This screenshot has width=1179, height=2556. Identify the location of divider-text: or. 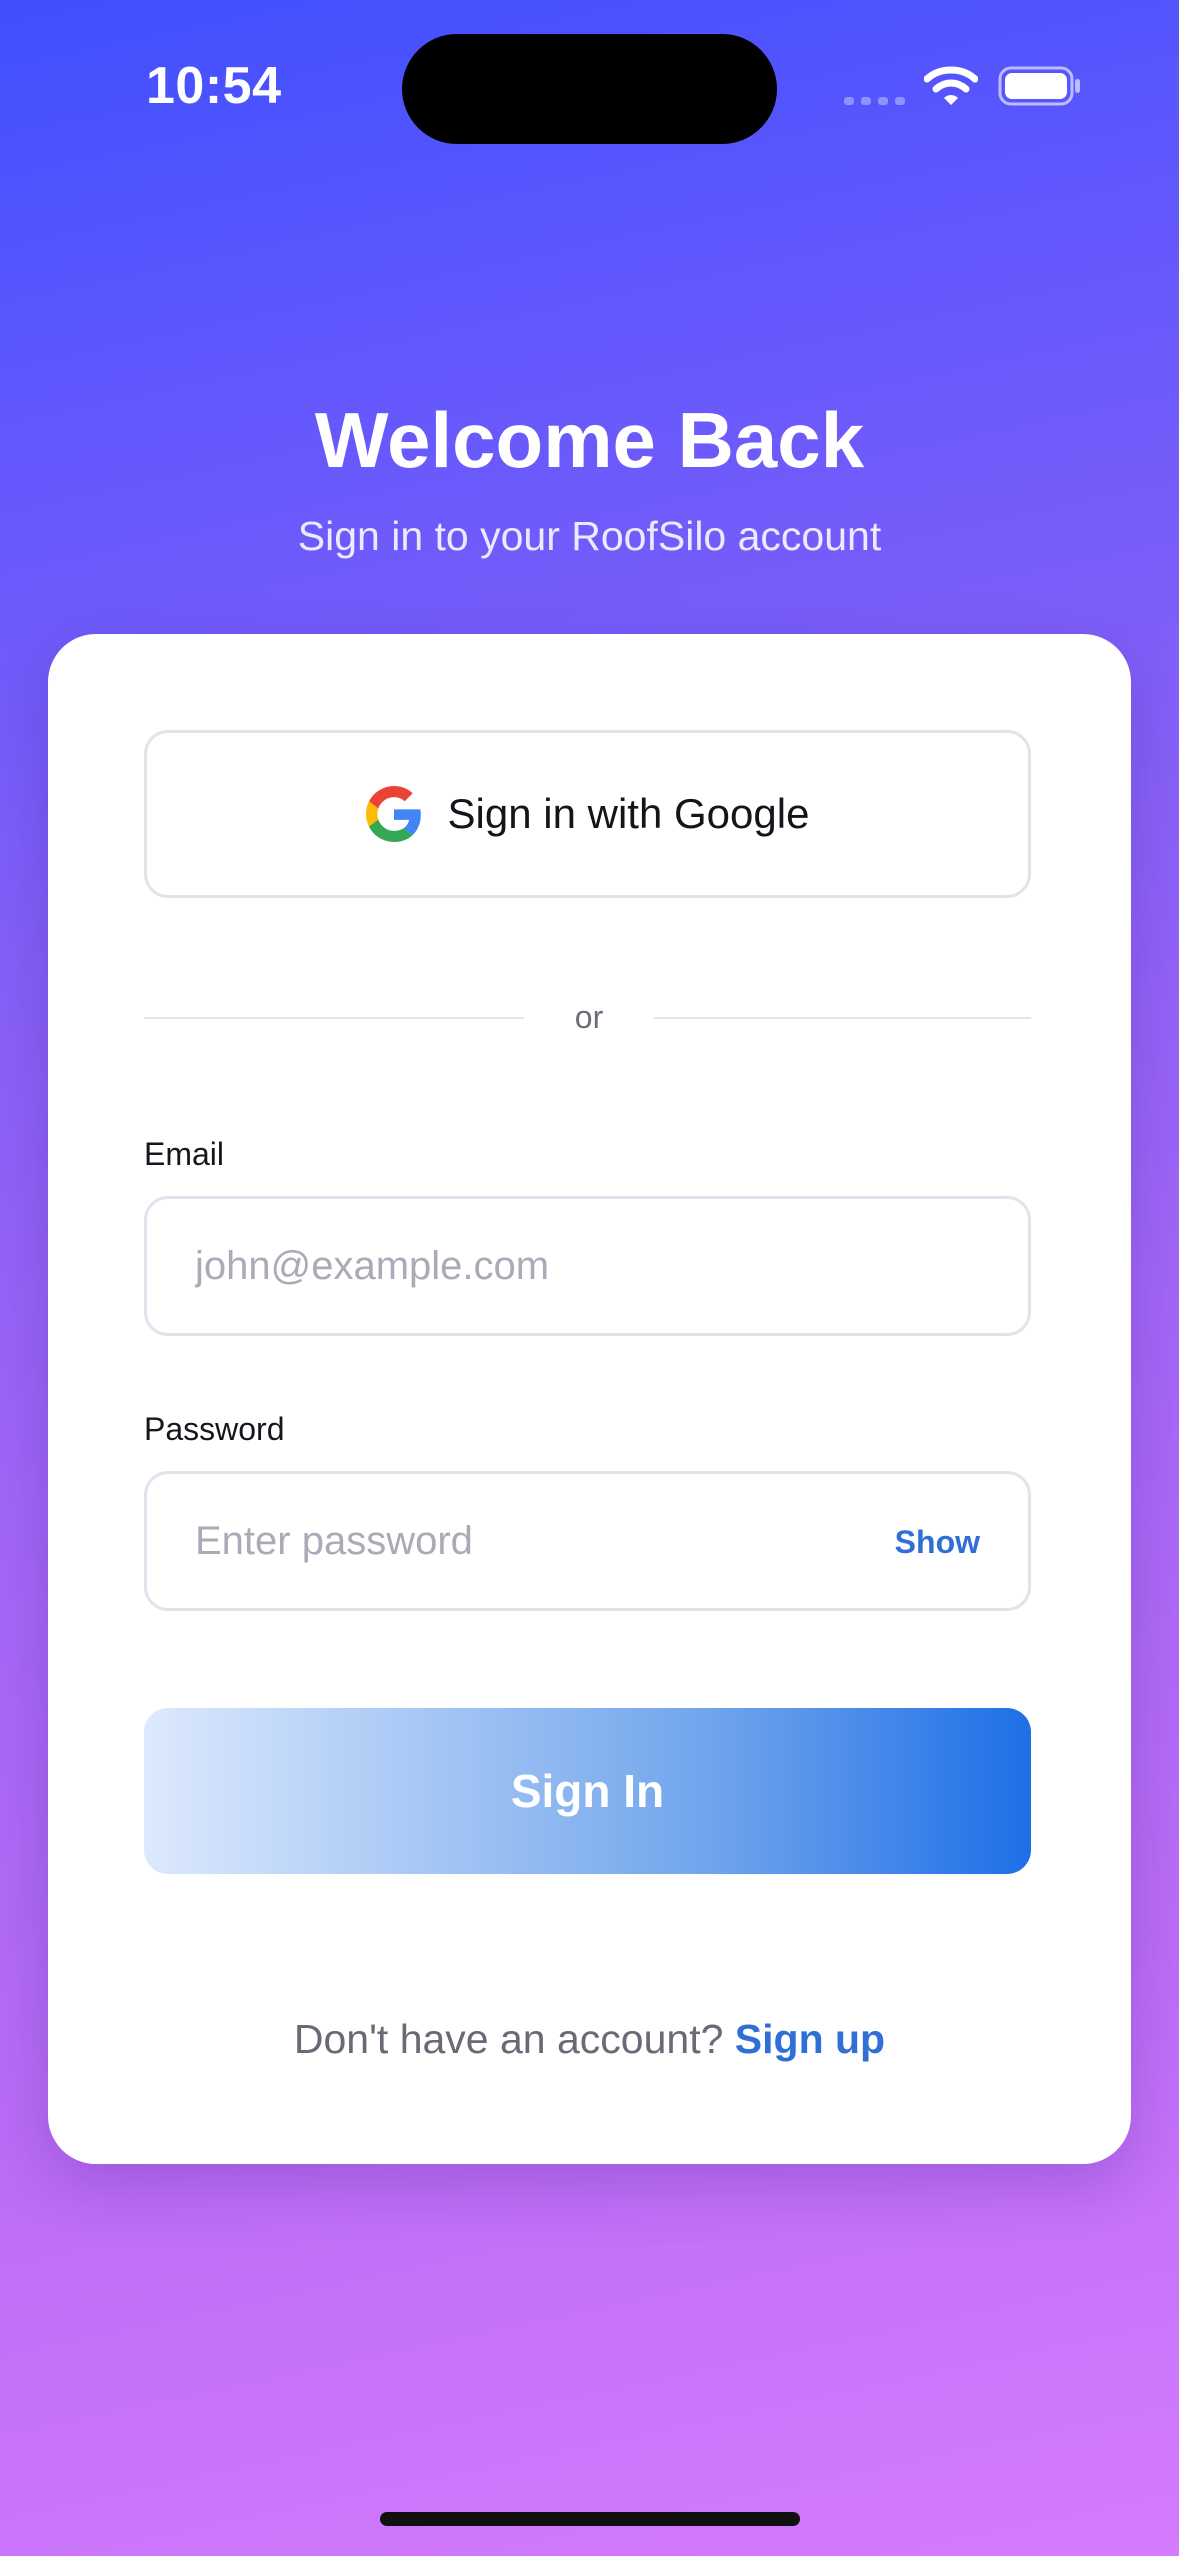
(589, 1017).